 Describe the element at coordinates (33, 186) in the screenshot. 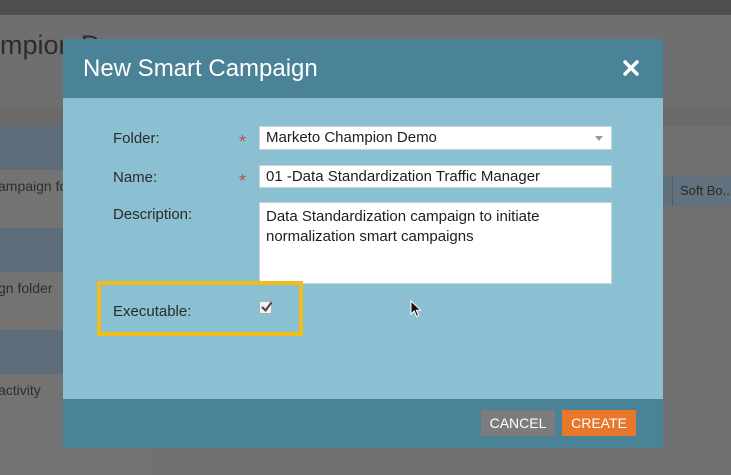

I see `left-panel-item: ampaign fo` at that location.